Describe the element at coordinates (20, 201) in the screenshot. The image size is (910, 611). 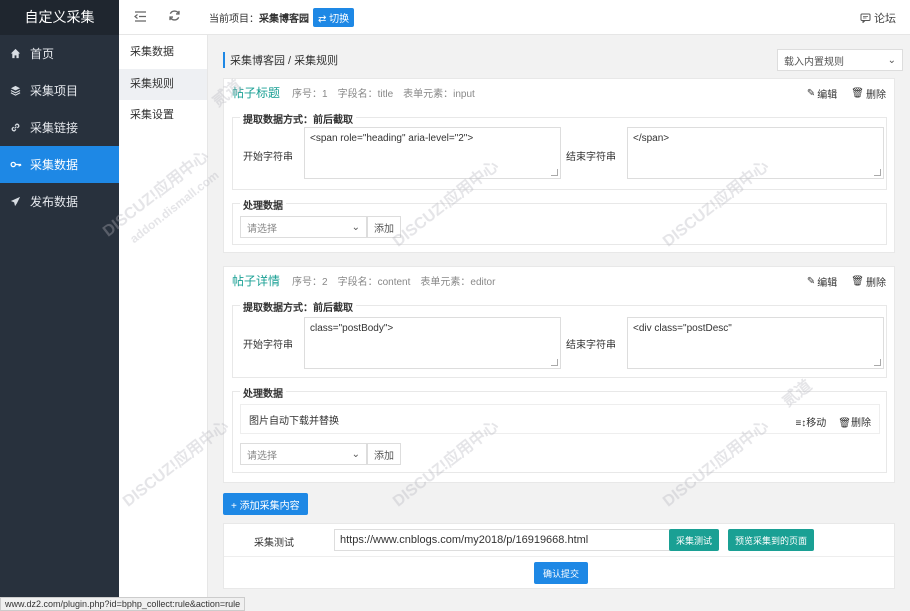
I see `send-icon` at that location.